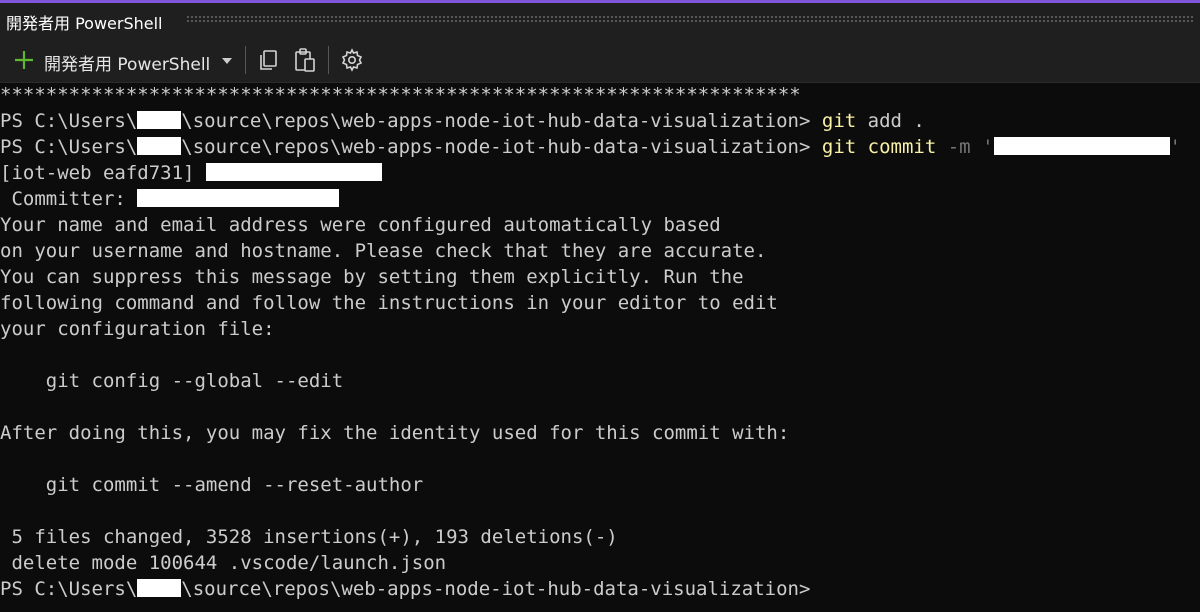 The image size is (1200, 612). What do you see at coordinates (127, 62) in the screenshot?
I see `profile-label: 開発者用 PowerShell` at bounding box center [127, 62].